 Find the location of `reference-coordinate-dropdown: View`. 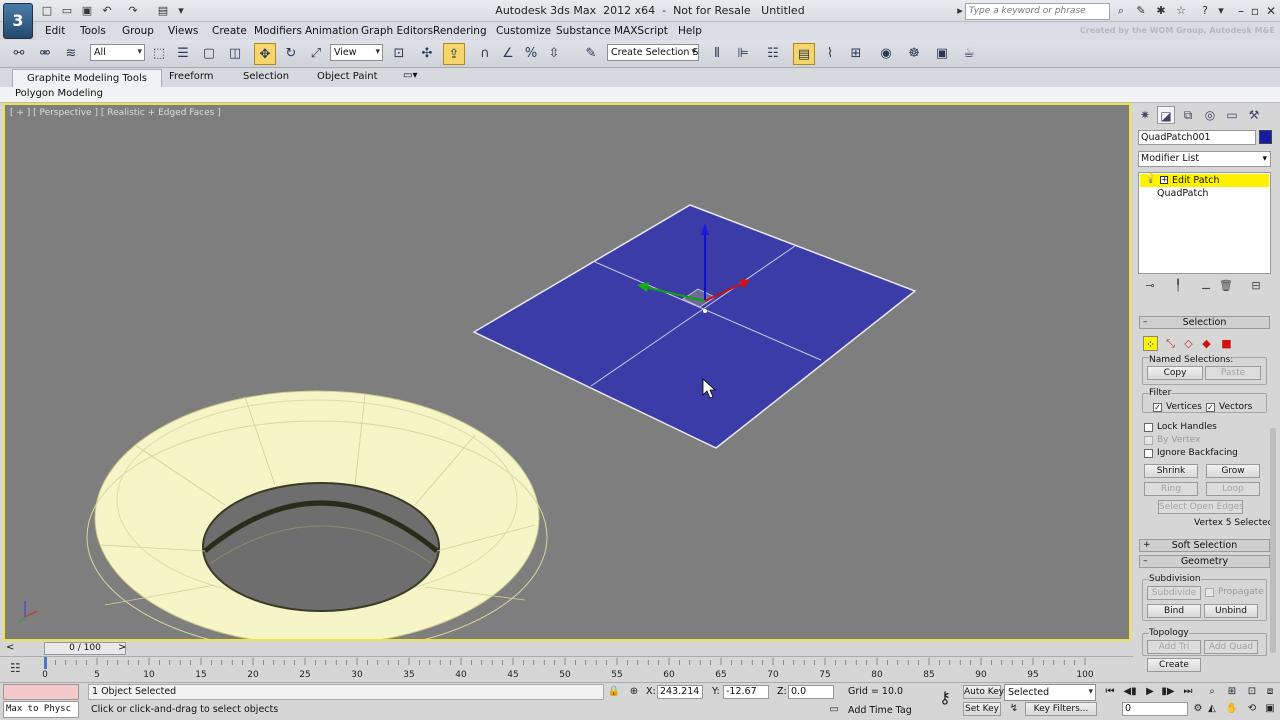

reference-coordinate-dropdown: View is located at coordinates (356, 52).